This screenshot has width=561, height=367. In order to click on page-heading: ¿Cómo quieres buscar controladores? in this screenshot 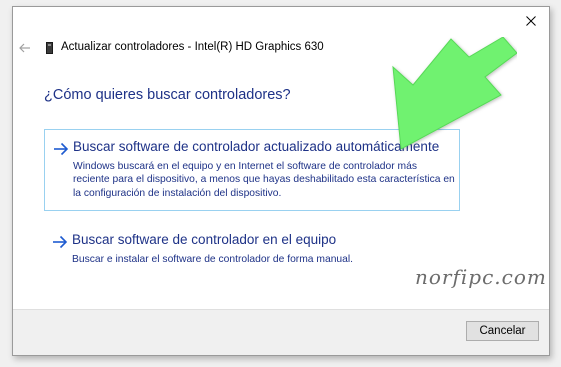, I will do `click(167, 95)`.